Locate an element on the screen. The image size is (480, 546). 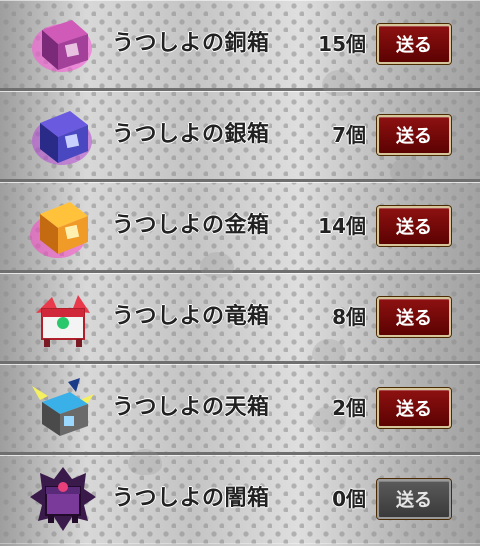
slime-watermark is located at coordinates (407, 170).